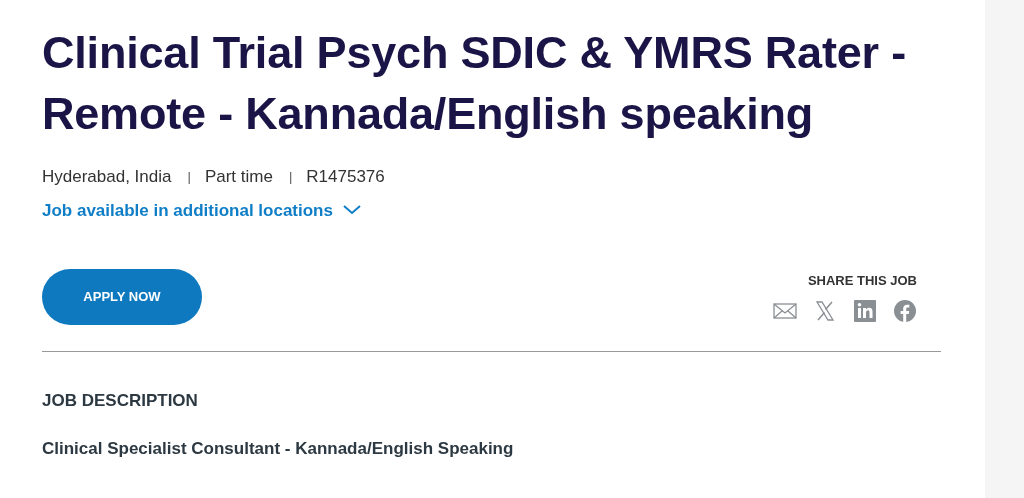 The height and width of the screenshot is (498, 1024). What do you see at coordinates (107, 177) in the screenshot?
I see `job-meta: Hyderabad, India` at bounding box center [107, 177].